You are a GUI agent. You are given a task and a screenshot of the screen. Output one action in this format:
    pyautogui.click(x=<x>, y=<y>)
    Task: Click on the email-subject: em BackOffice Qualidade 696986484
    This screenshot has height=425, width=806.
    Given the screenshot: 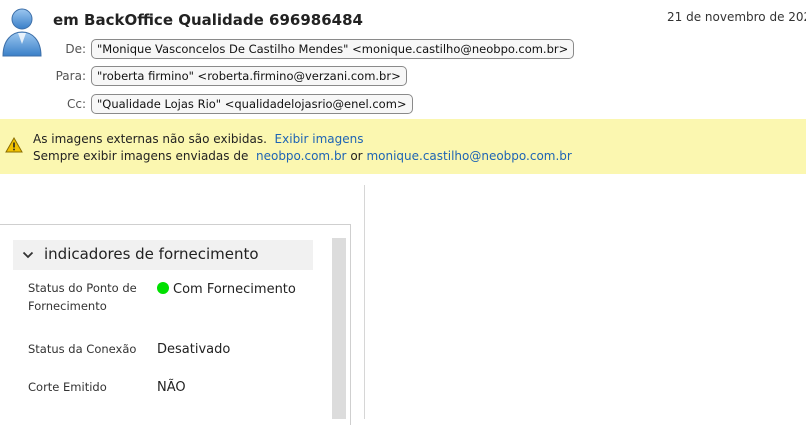 What is the action you would take?
    pyautogui.click(x=208, y=20)
    